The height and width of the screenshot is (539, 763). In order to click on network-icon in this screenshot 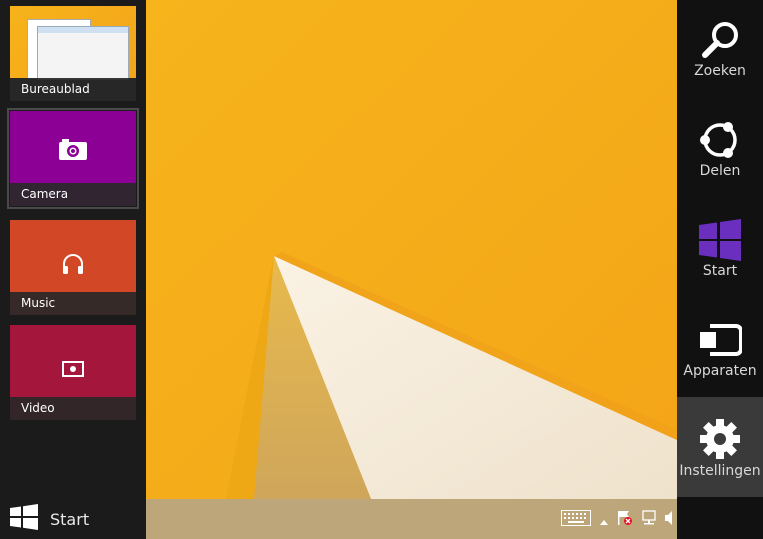, I will do `click(649, 520)`.